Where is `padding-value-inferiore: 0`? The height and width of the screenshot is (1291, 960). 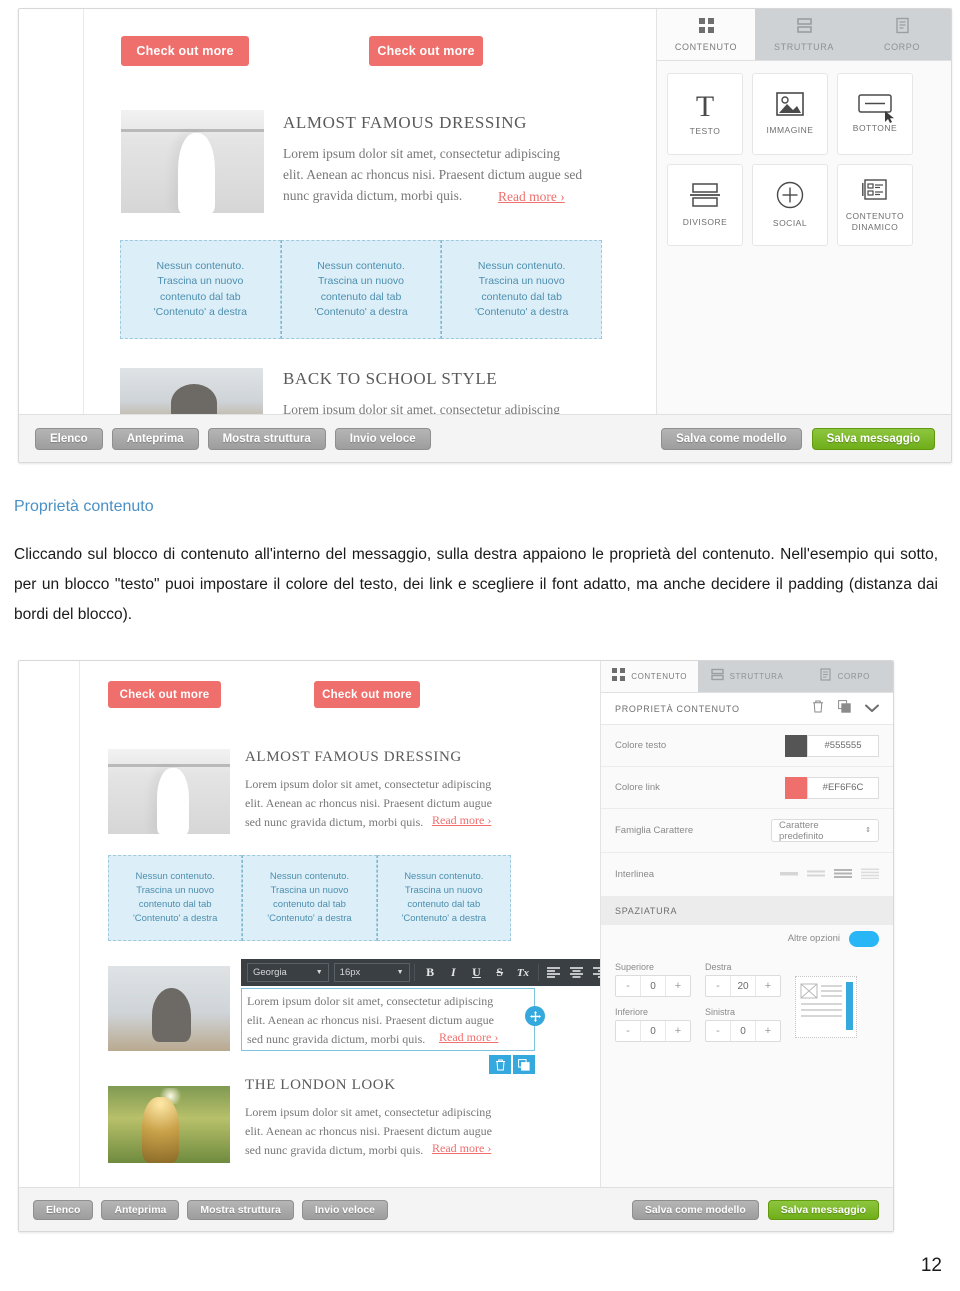 padding-value-inferiore: 0 is located at coordinates (653, 1031).